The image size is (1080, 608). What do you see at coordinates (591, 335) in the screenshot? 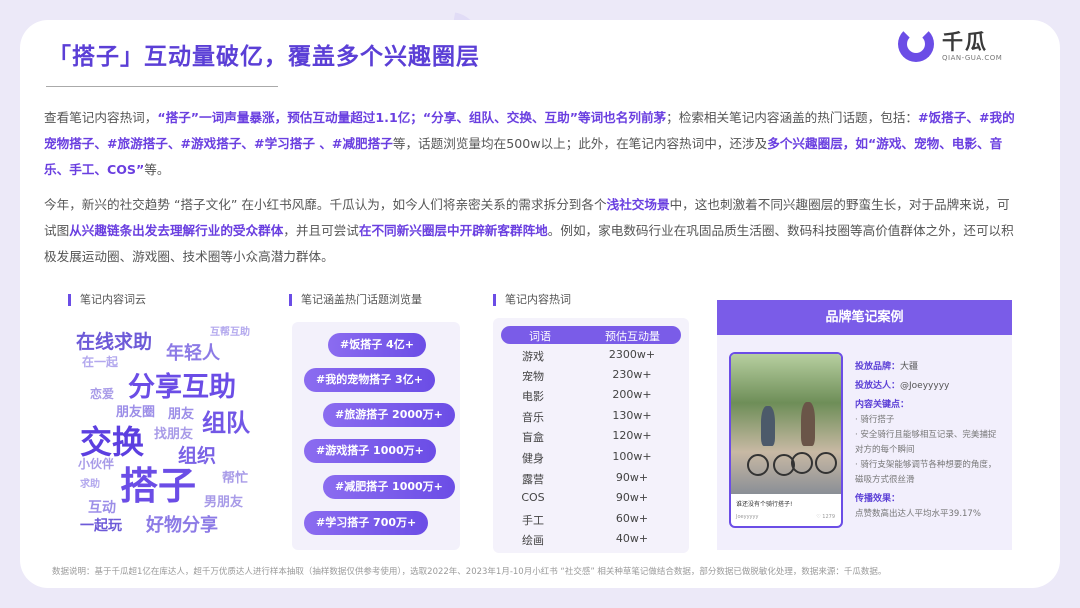
I see `table-header: 词语 预估互动量` at bounding box center [591, 335].